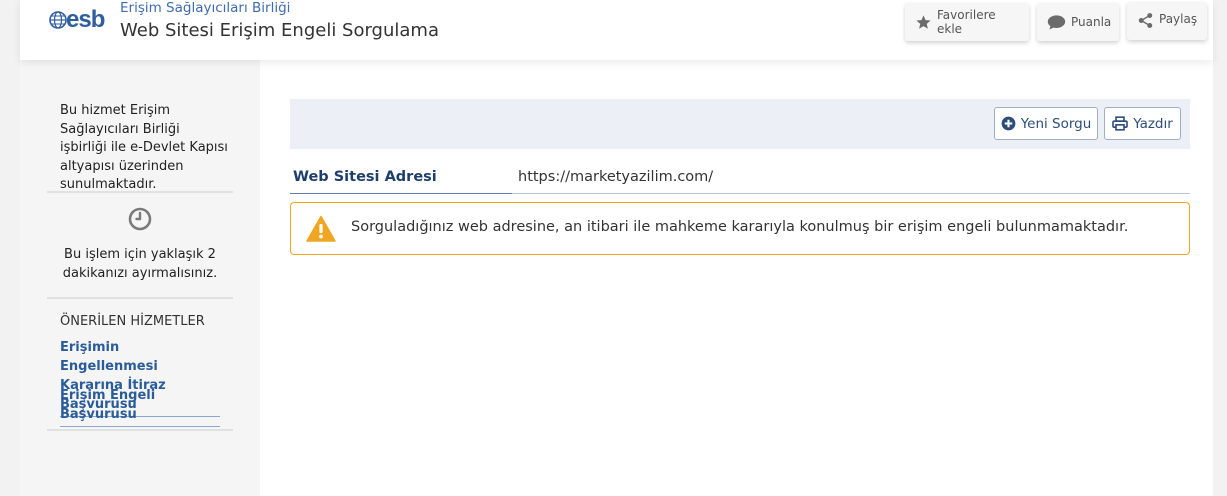 The width and height of the screenshot is (1227, 496). What do you see at coordinates (205, 8) in the screenshot?
I see `organization-name: Erişim Sağlayıcıları Birliği` at bounding box center [205, 8].